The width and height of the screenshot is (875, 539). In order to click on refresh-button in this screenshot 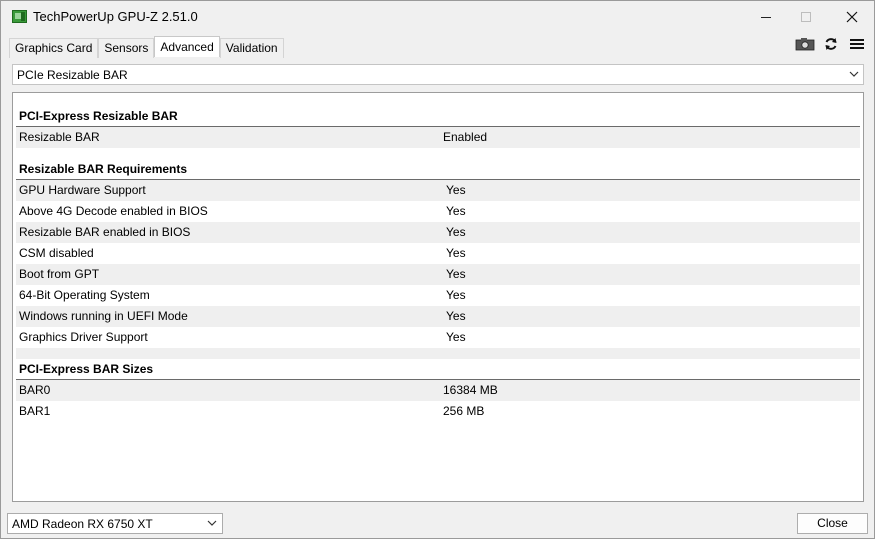, I will do `click(831, 44)`.